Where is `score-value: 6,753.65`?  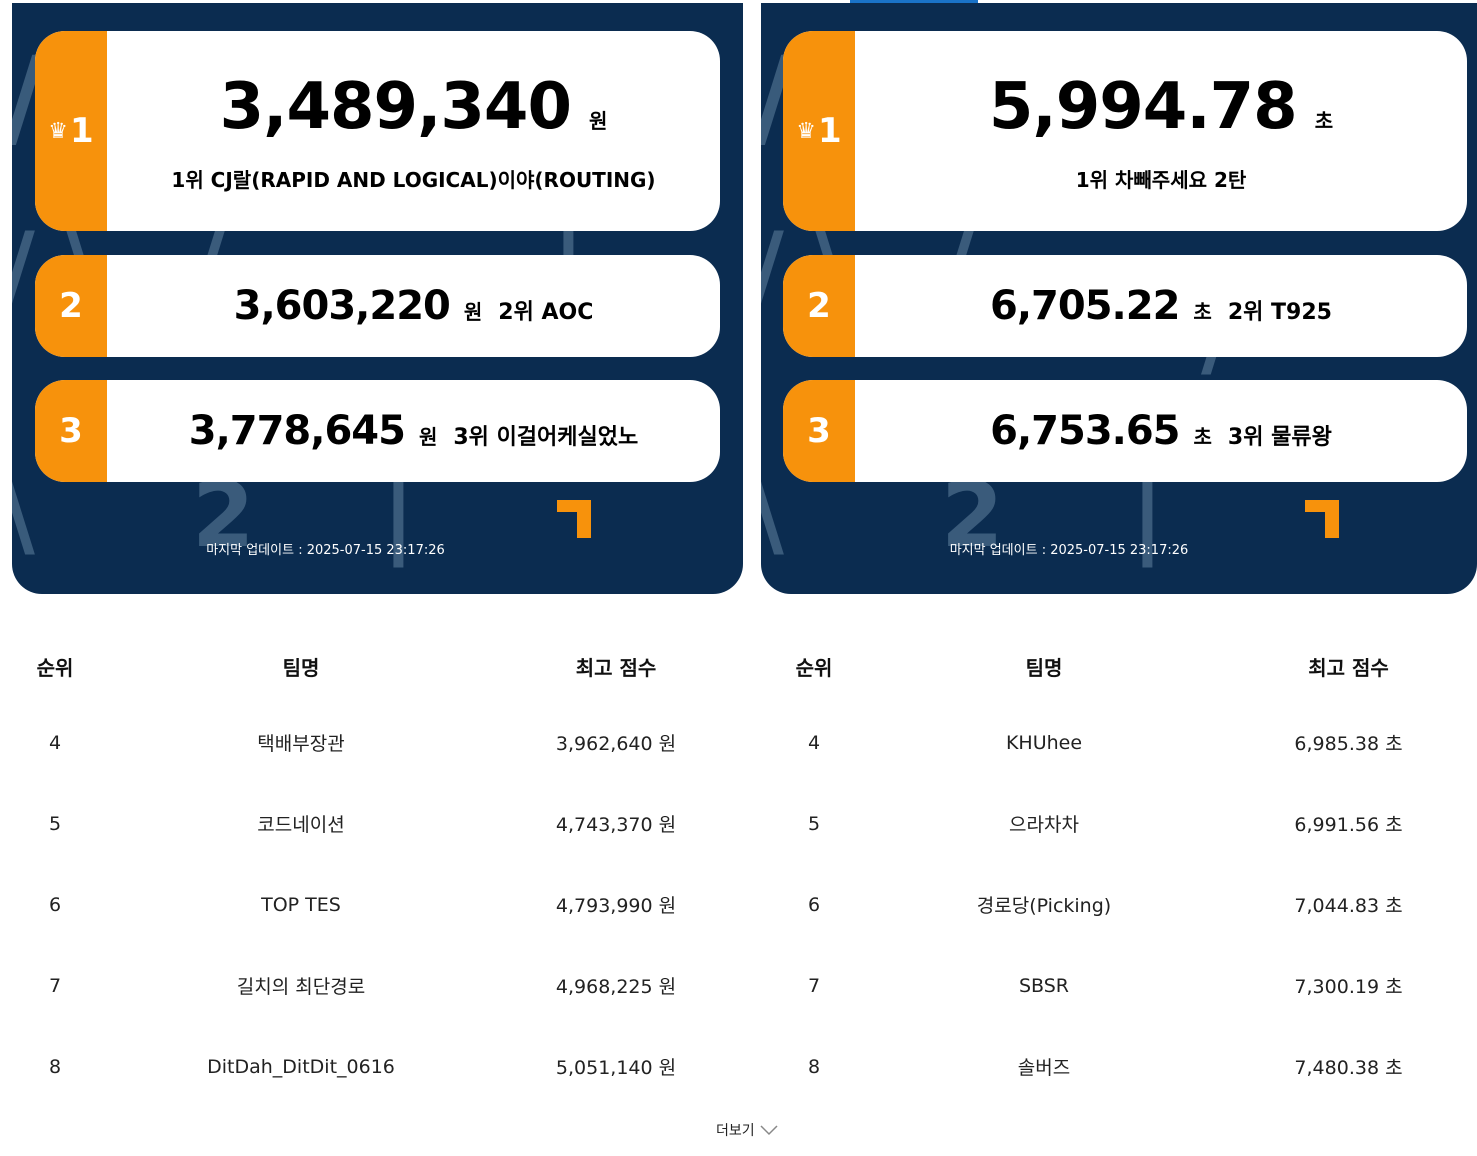
score-value: 6,753.65 is located at coordinates (1085, 431).